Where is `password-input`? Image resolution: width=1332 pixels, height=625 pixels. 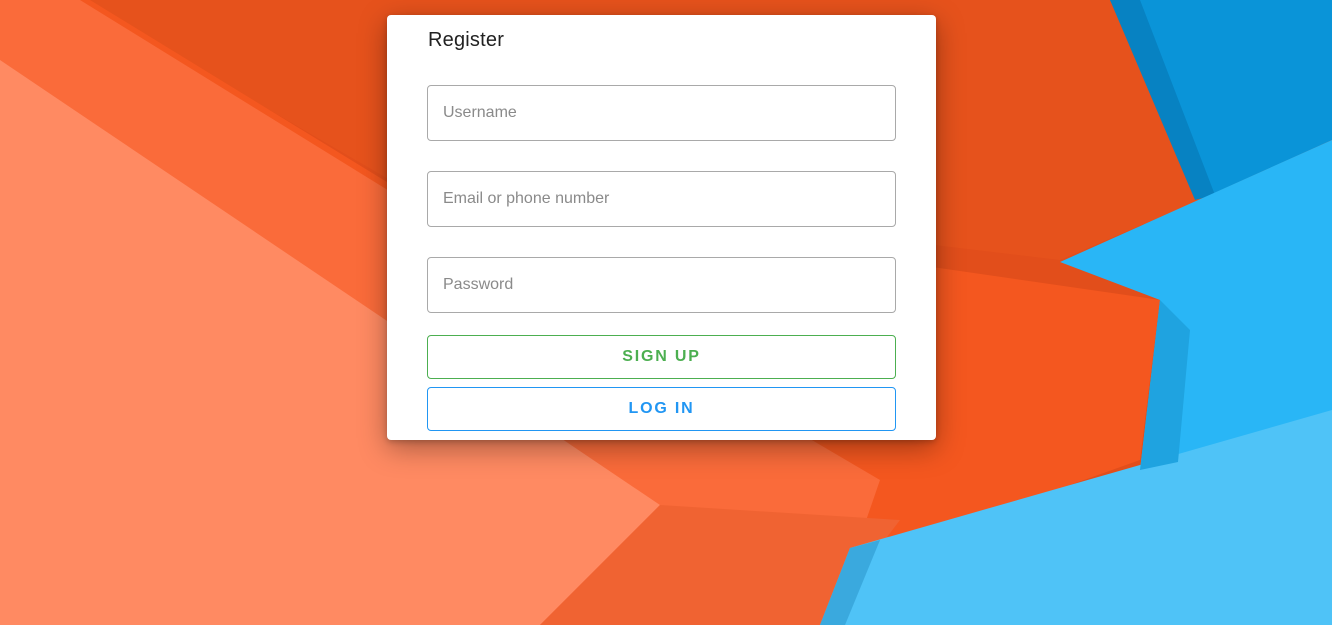
password-input is located at coordinates (661, 285).